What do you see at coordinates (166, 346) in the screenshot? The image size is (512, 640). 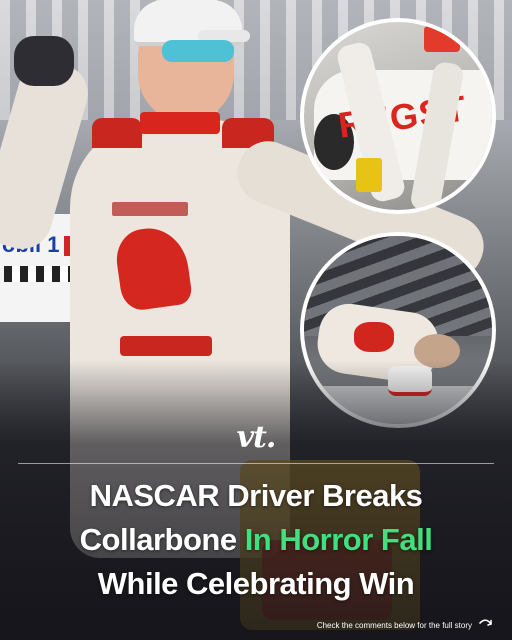 I see `suit-belt` at bounding box center [166, 346].